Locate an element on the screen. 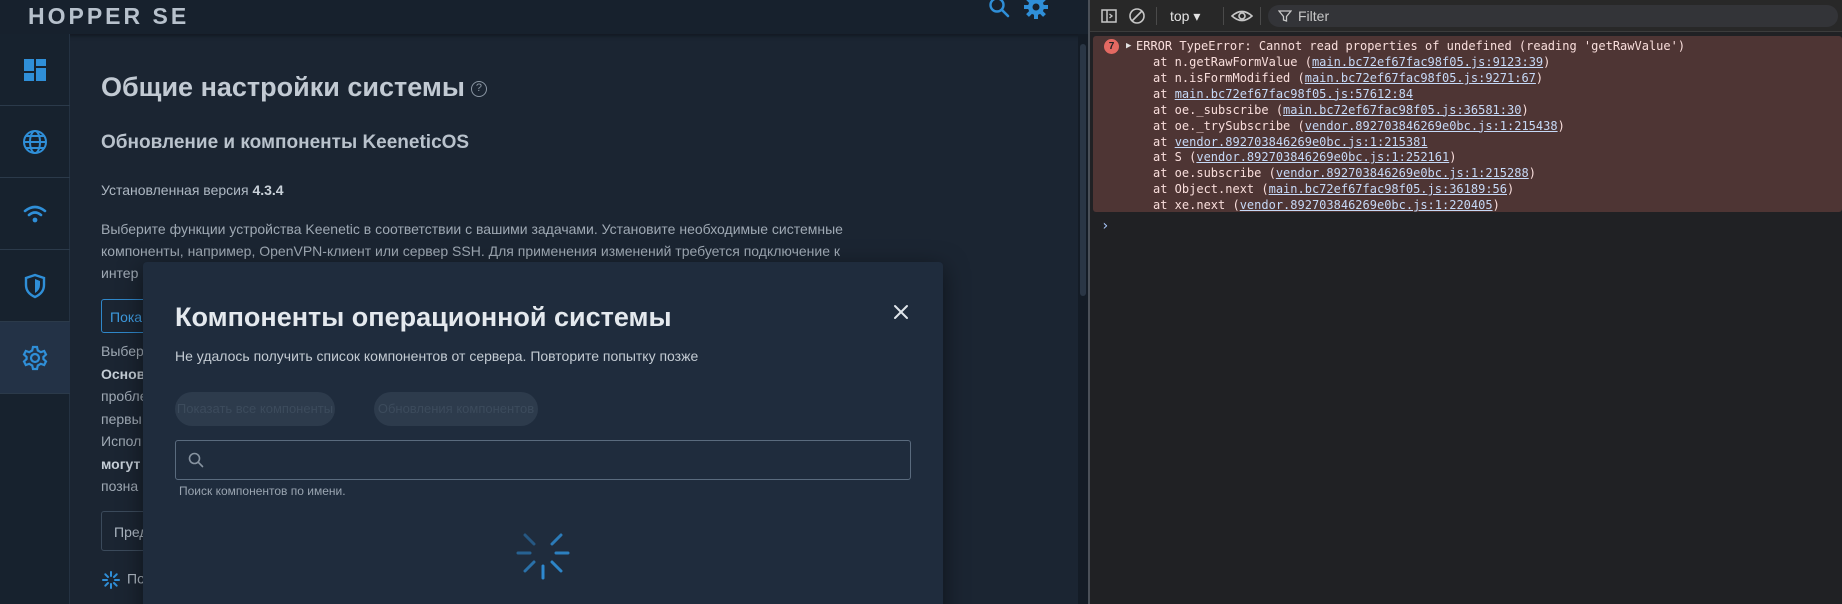 The width and height of the screenshot is (1842, 604). clear-console-icon is located at coordinates (1137, 16).